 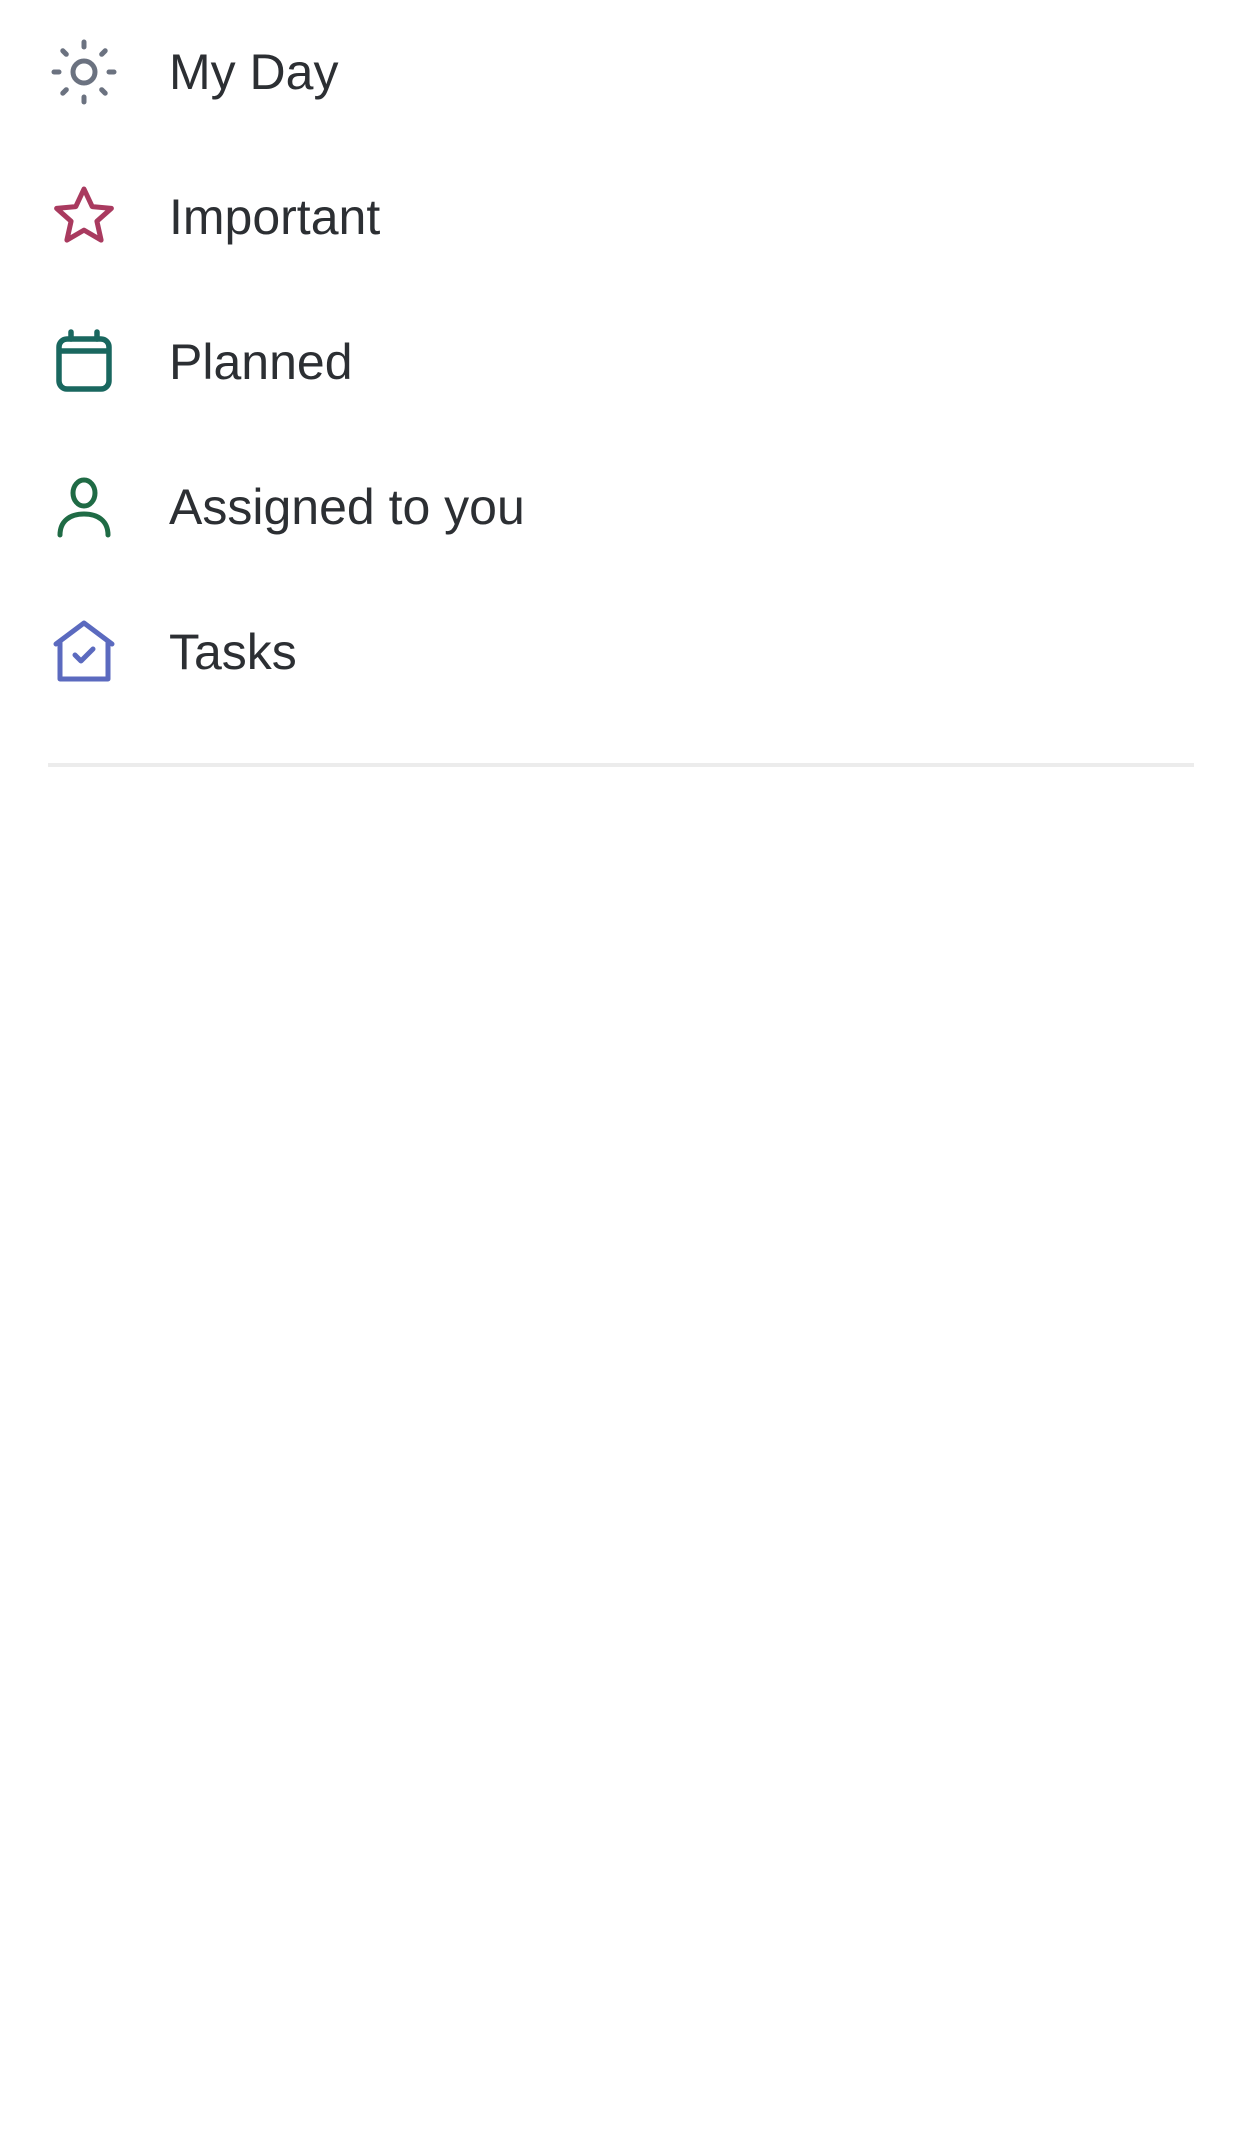 I want to click on star-icon, so click(x=84, y=217).